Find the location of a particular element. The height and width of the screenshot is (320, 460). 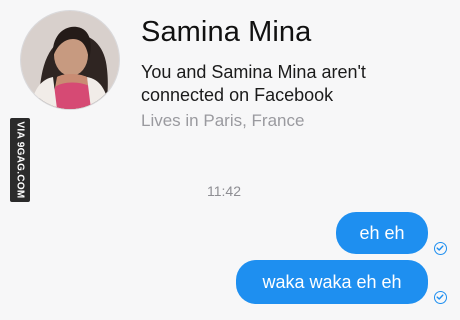

watermark-text: VIA 9GAG.COM is located at coordinates (20, 160).